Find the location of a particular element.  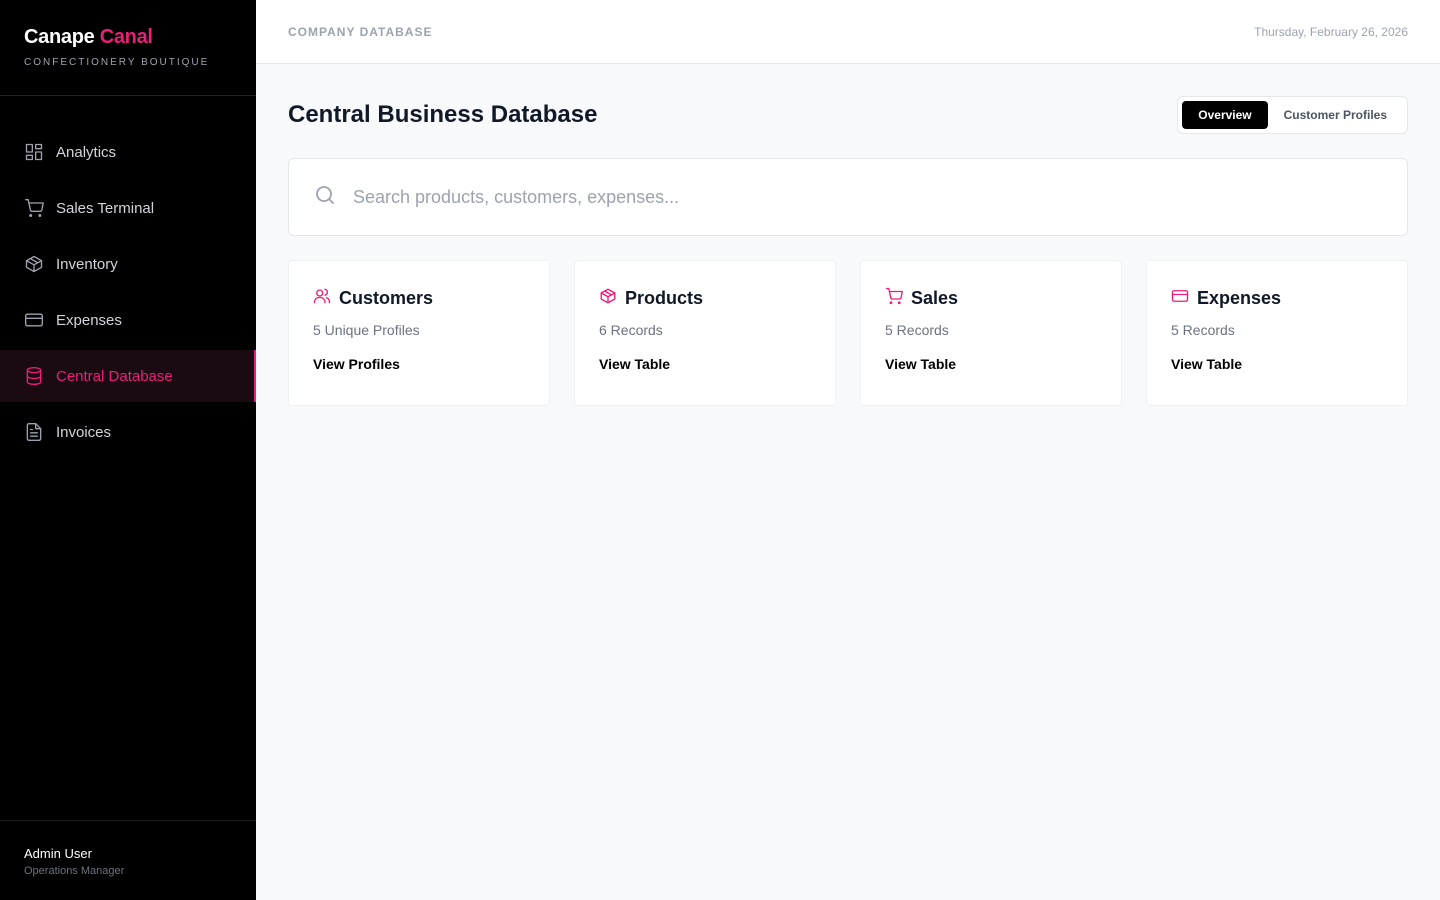

tab-customer-profiles: Customer Profiles is located at coordinates (1335, 115).